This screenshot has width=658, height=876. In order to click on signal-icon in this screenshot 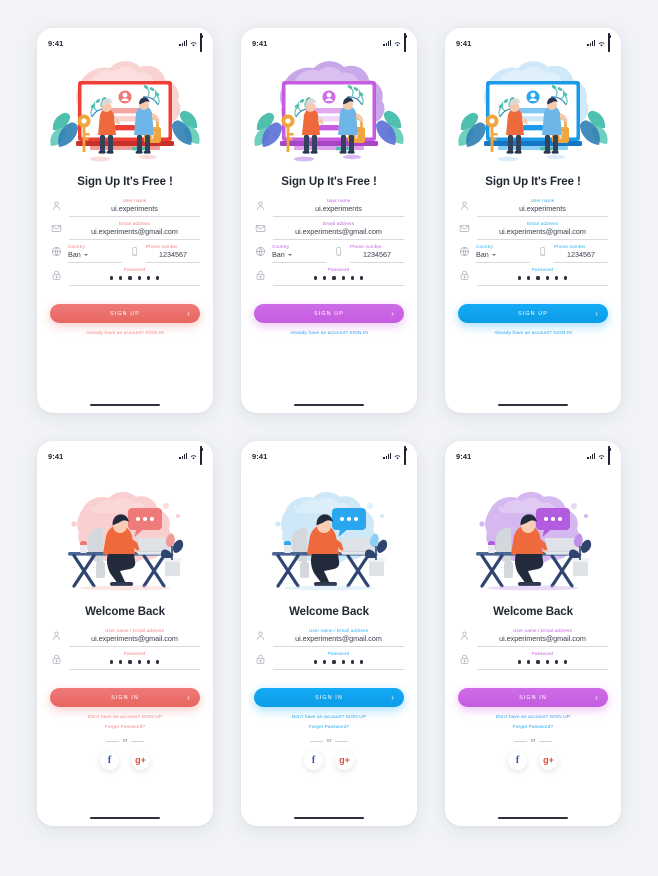, I will do `click(183, 456)`.